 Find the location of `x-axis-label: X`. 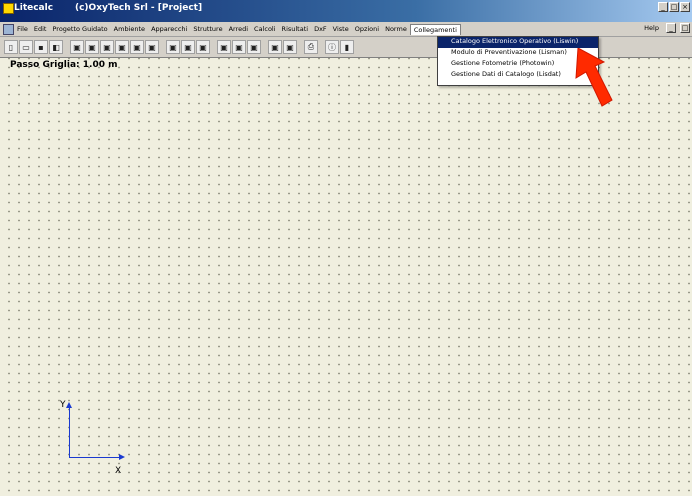

x-axis-label: X is located at coordinates (118, 471).